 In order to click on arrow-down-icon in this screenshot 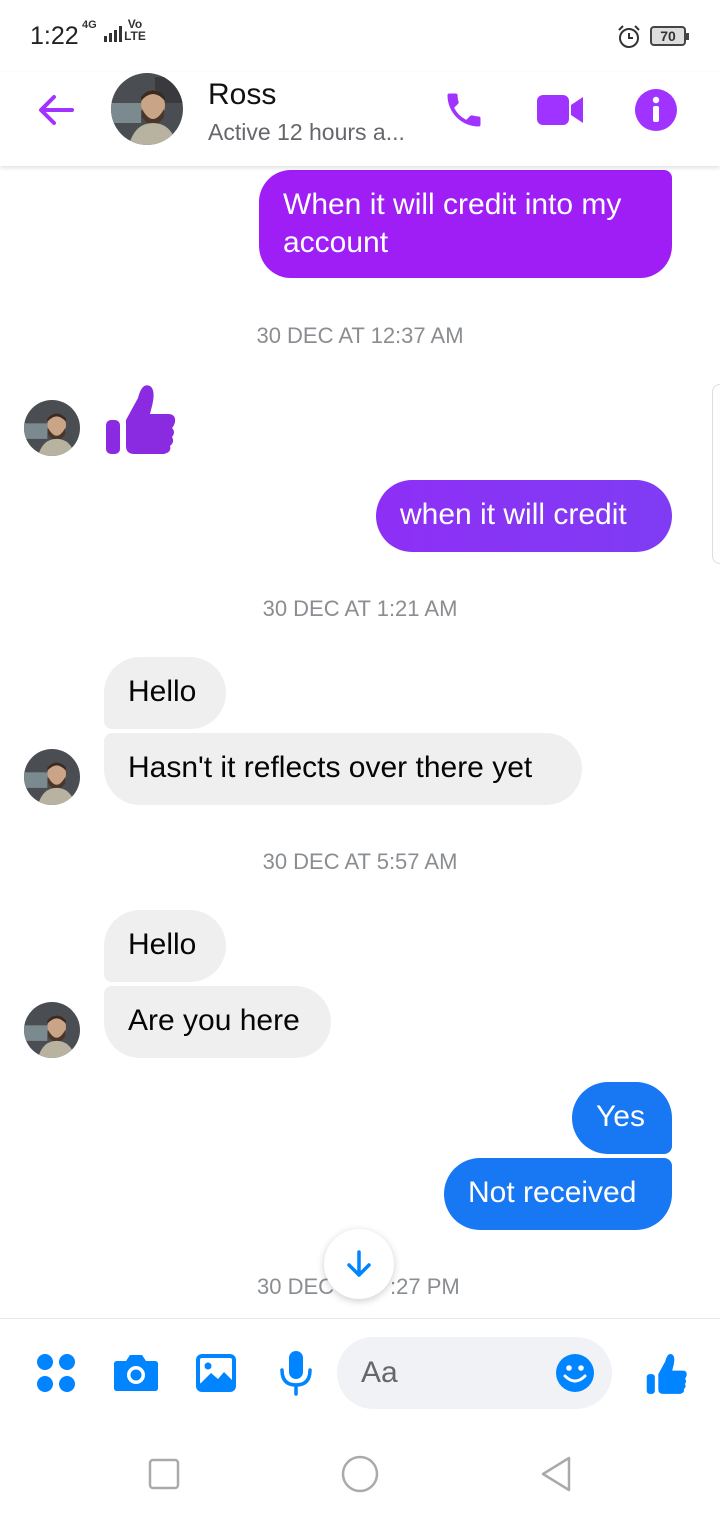, I will do `click(359, 1263)`.